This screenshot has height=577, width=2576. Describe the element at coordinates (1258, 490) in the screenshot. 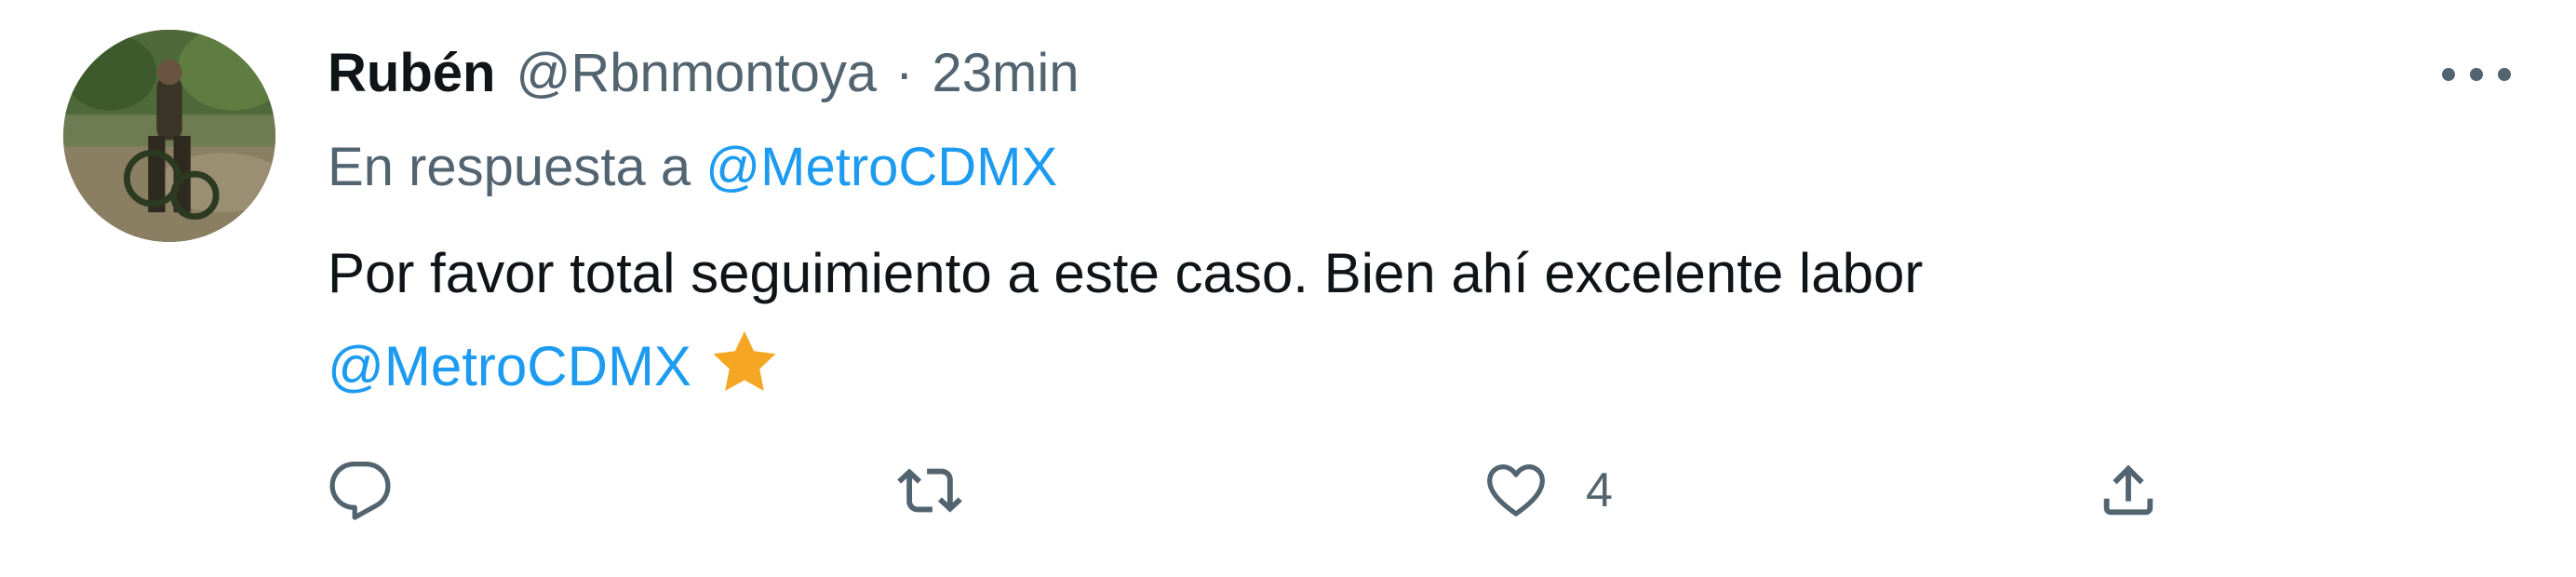

I see `action-bar: 4` at that location.